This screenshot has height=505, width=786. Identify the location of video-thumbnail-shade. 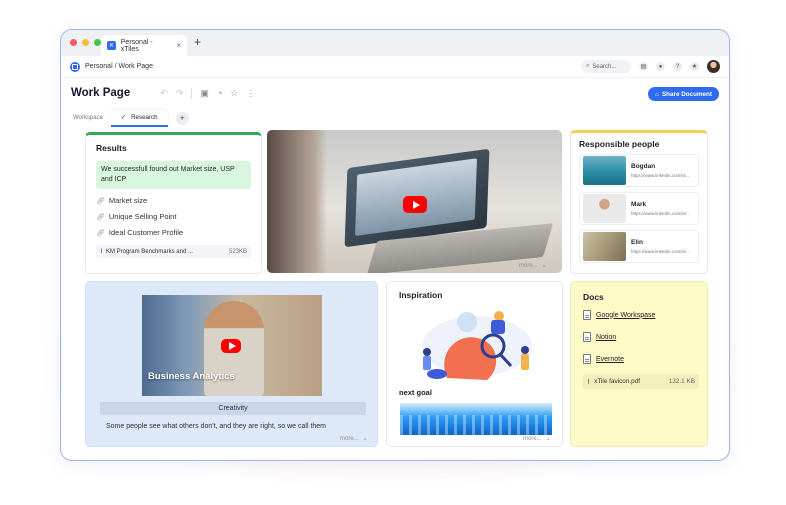
(297, 201).